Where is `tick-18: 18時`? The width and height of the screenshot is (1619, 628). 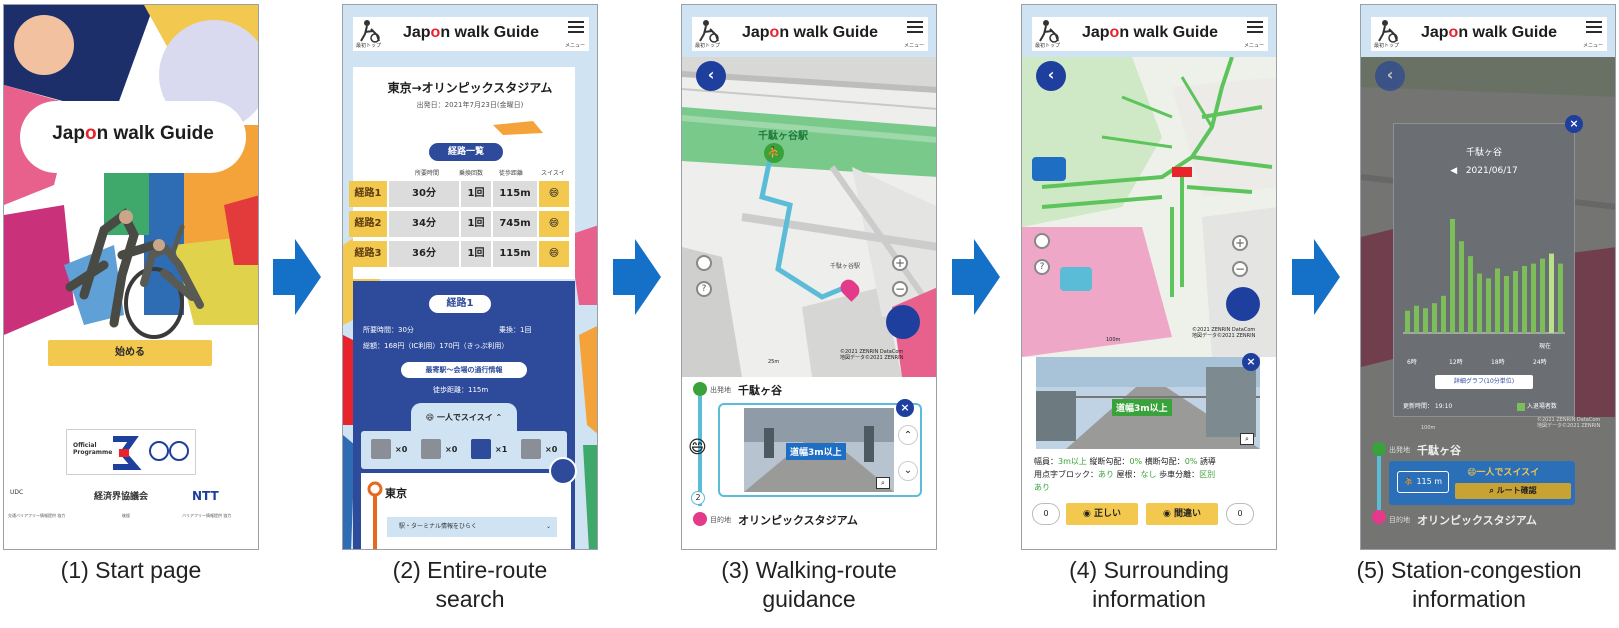 tick-18: 18時 is located at coordinates (1498, 362).